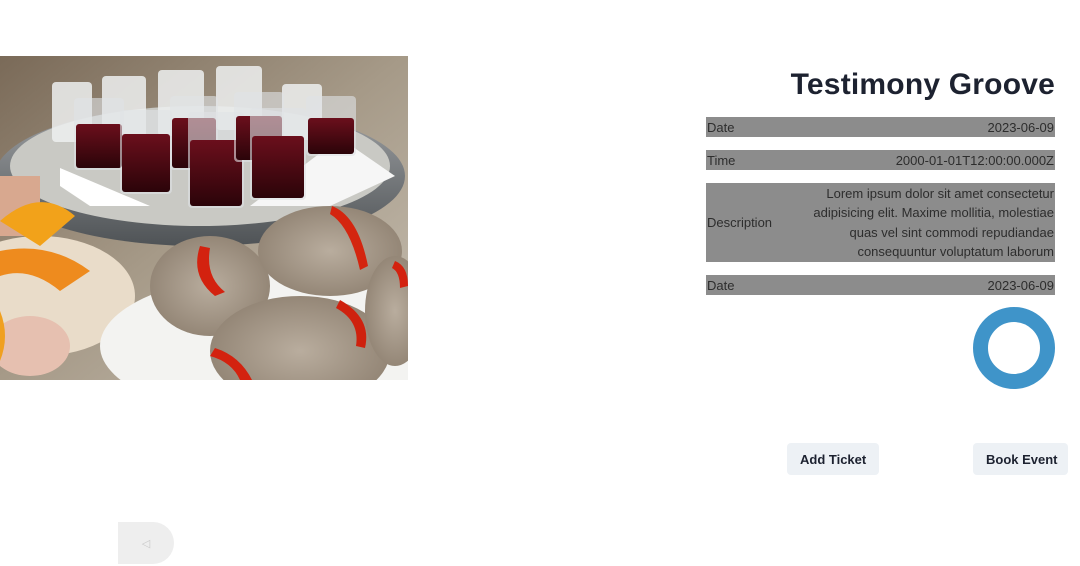  I want to click on loading-spinner-icon, so click(1014, 348).